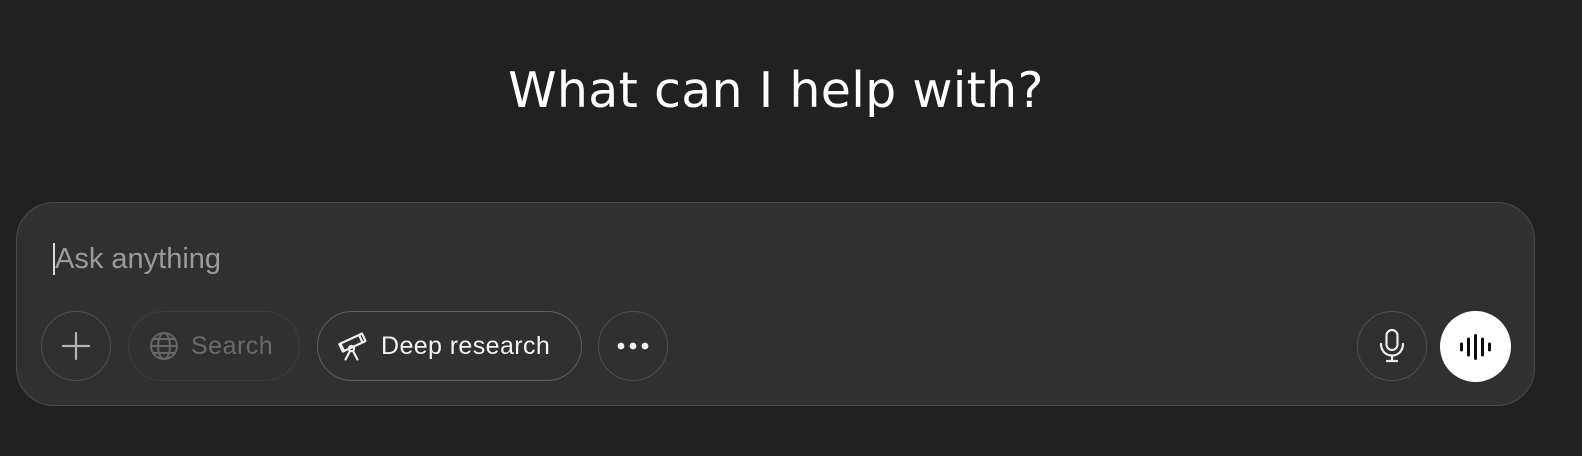 Image resolution: width=1582 pixels, height=456 pixels. I want to click on soundwave-icon, so click(1476, 346).